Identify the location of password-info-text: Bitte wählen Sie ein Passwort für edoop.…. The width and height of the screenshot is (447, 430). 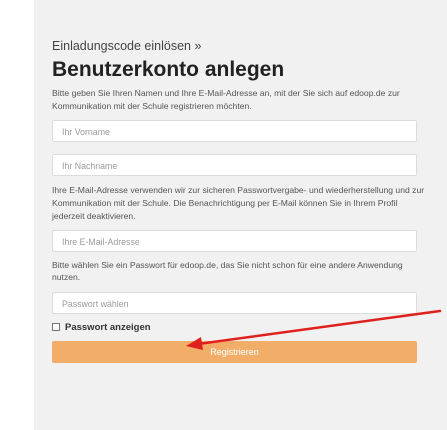
(227, 271).